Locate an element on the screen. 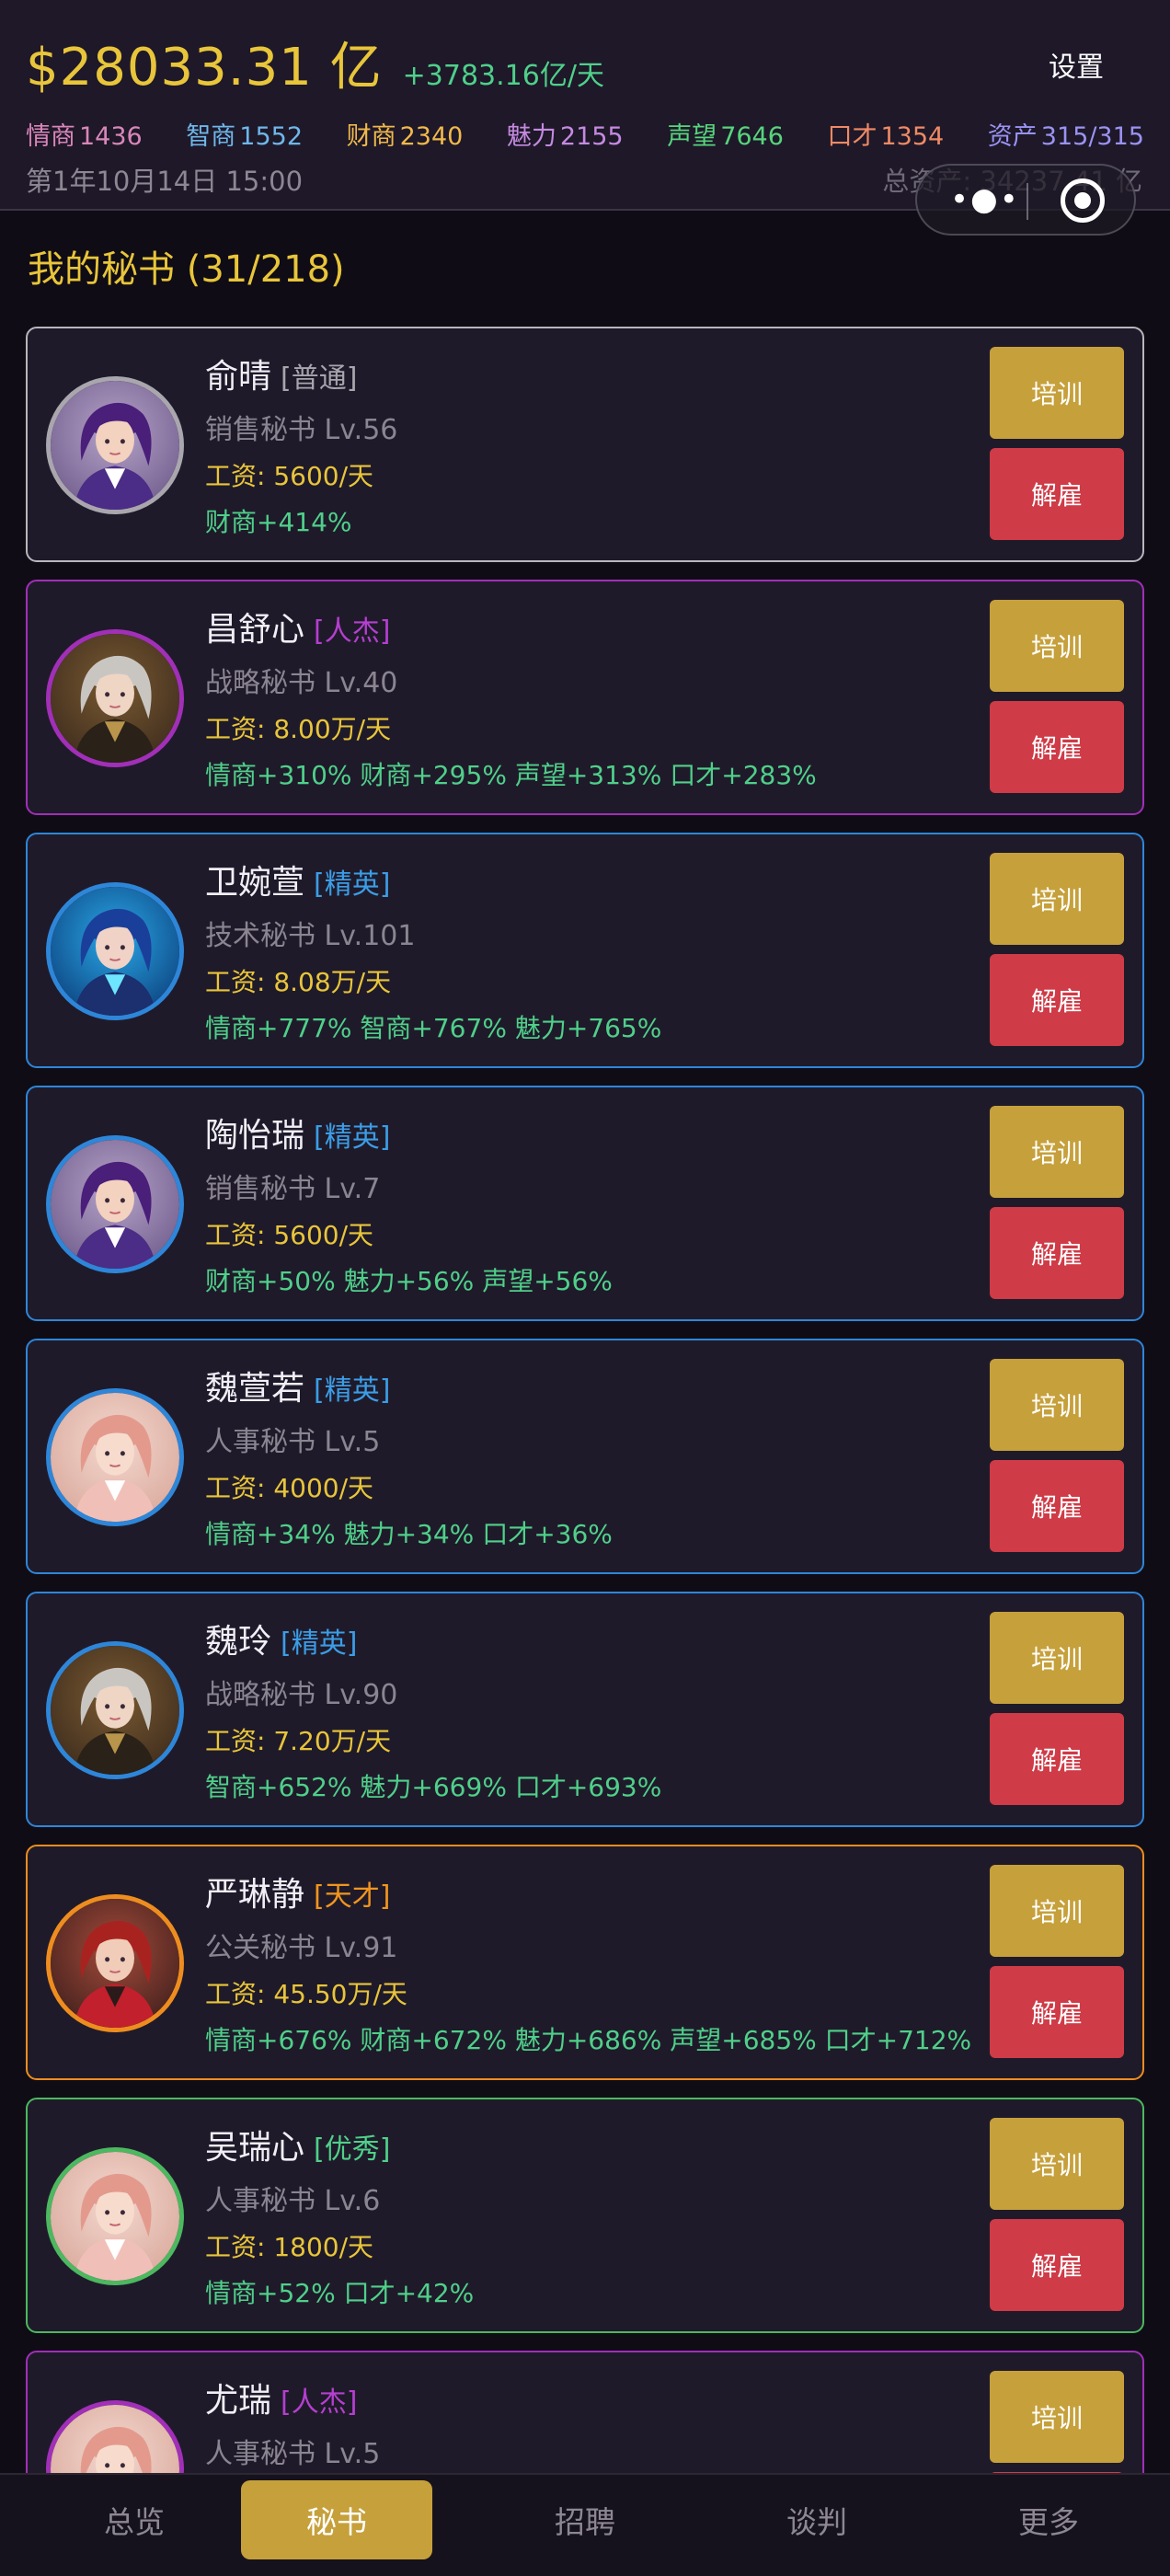 The width and height of the screenshot is (1170, 2576). name-line: 严琳静 [天才] is located at coordinates (581, 1895).